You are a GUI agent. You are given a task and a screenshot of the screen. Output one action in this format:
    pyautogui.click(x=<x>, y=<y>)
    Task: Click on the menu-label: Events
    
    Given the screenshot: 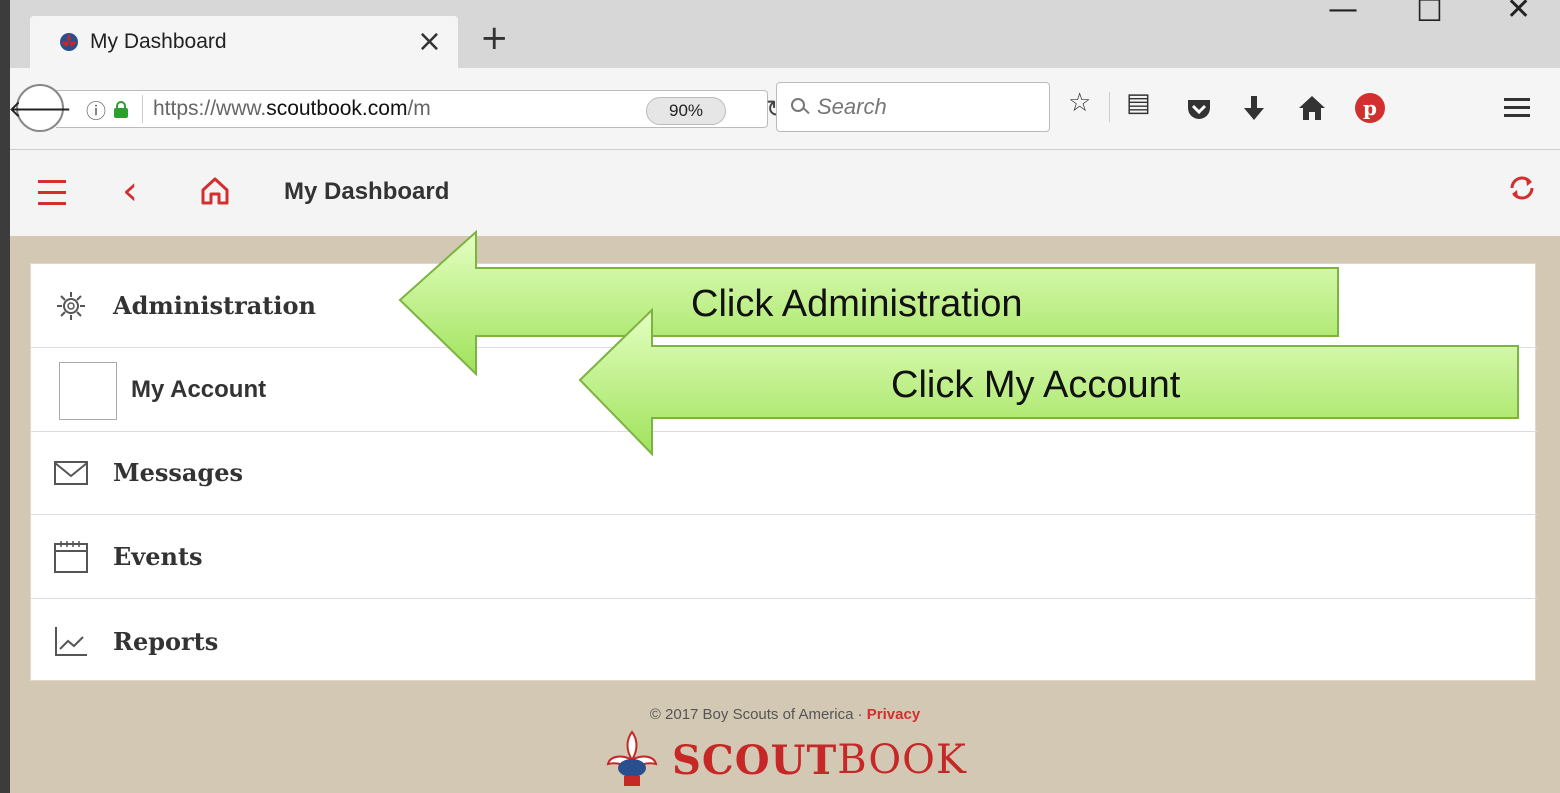 What is the action you would take?
    pyautogui.click(x=158, y=556)
    